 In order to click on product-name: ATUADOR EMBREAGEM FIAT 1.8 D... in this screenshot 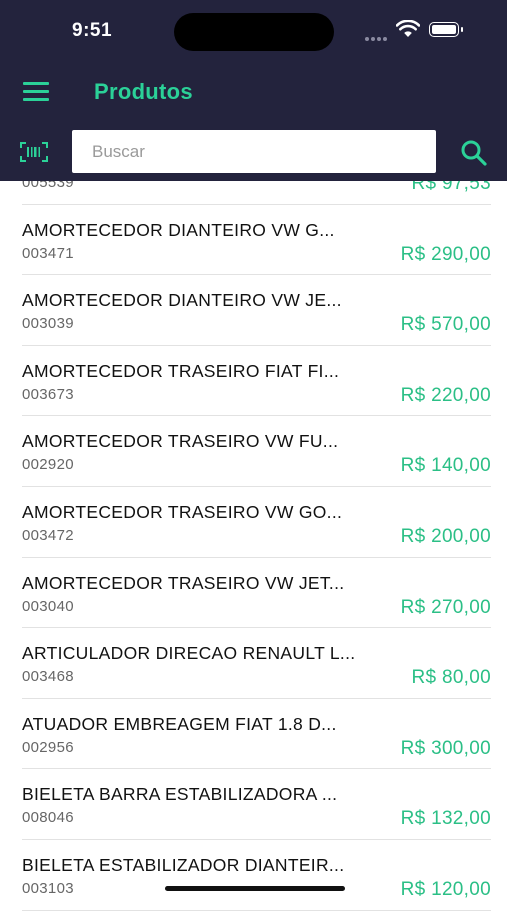, I will do `click(179, 723)`.